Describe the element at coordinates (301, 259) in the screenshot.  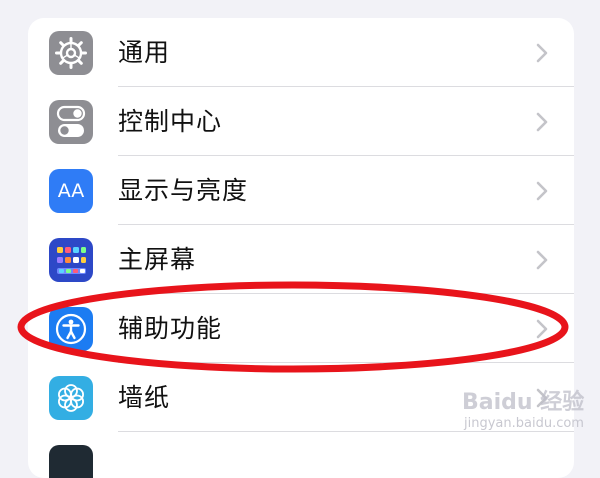
I see `settings-item-home-screen: 主屏幕` at that location.